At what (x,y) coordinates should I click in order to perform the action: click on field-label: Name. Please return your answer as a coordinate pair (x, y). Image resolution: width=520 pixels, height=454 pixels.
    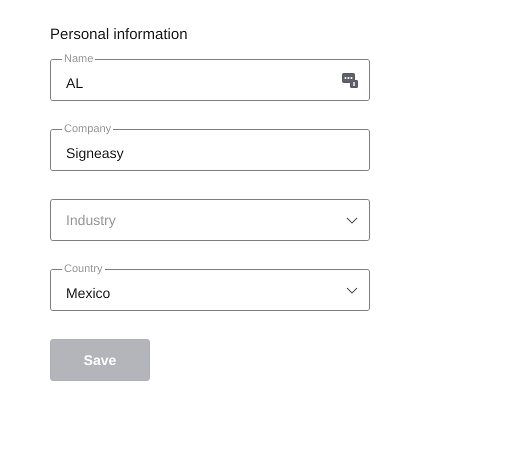
    Looking at the image, I should click on (79, 59).